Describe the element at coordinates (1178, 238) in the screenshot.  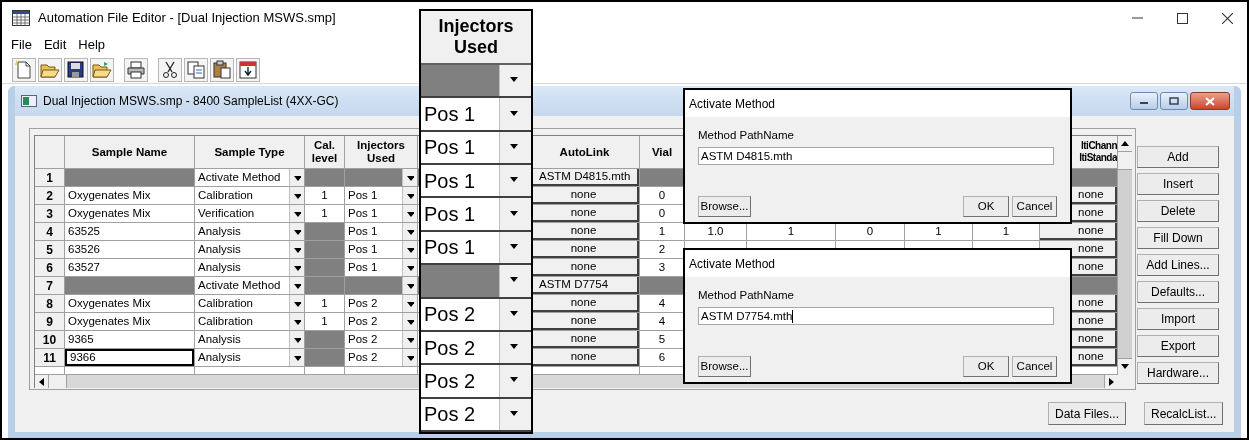
I see `side-button: Fill Down` at that location.